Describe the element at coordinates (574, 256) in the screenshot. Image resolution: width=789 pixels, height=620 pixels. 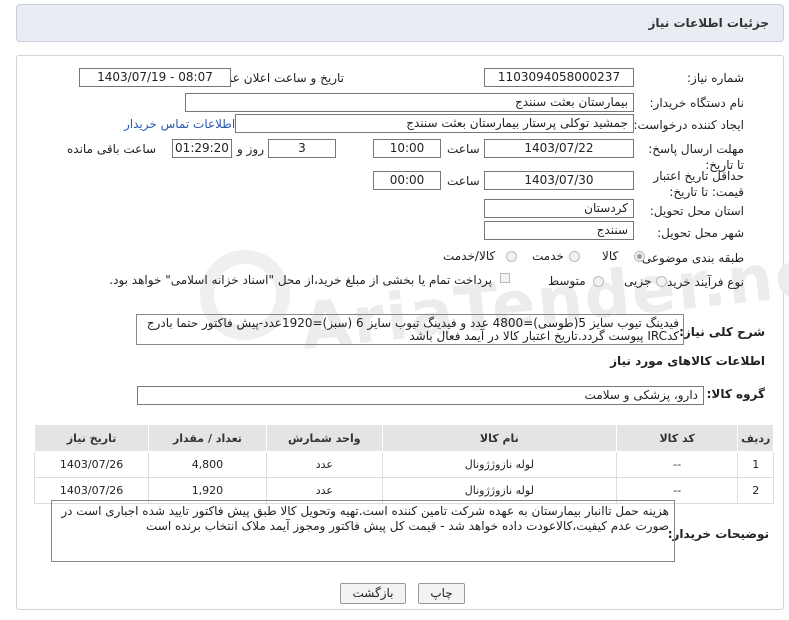
I see `category-service-radio` at that location.